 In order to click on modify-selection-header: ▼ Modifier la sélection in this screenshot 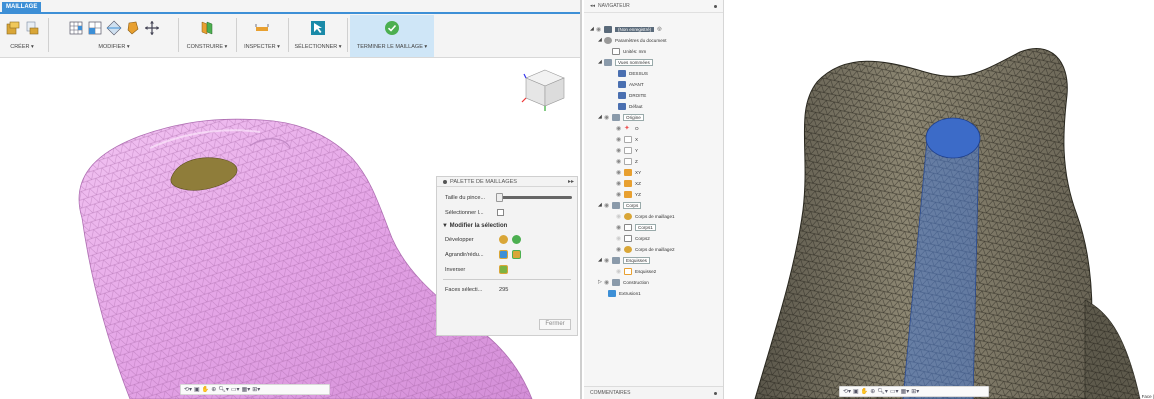, I will do `click(507, 226)`.